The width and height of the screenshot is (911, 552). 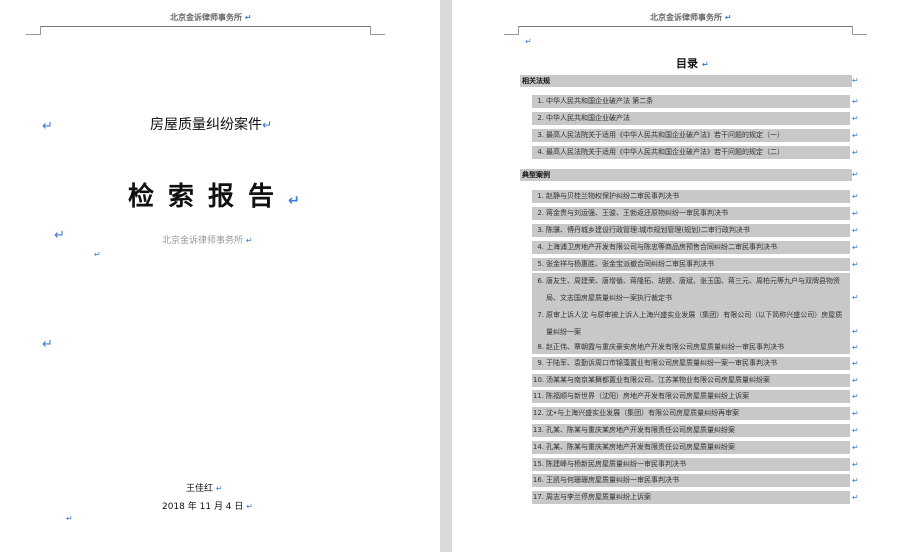 I want to click on toc-item-text: 孔某、陈某与重庆某房地产开发有限责任公司房屋质量纠纷案, so click(x=640, y=430).